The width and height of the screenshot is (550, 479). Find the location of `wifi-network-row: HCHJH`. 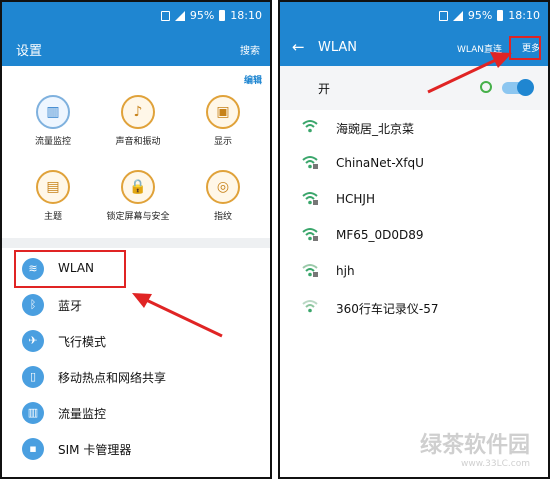

wifi-network-row: HCHJH is located at coordinates (414, 200).